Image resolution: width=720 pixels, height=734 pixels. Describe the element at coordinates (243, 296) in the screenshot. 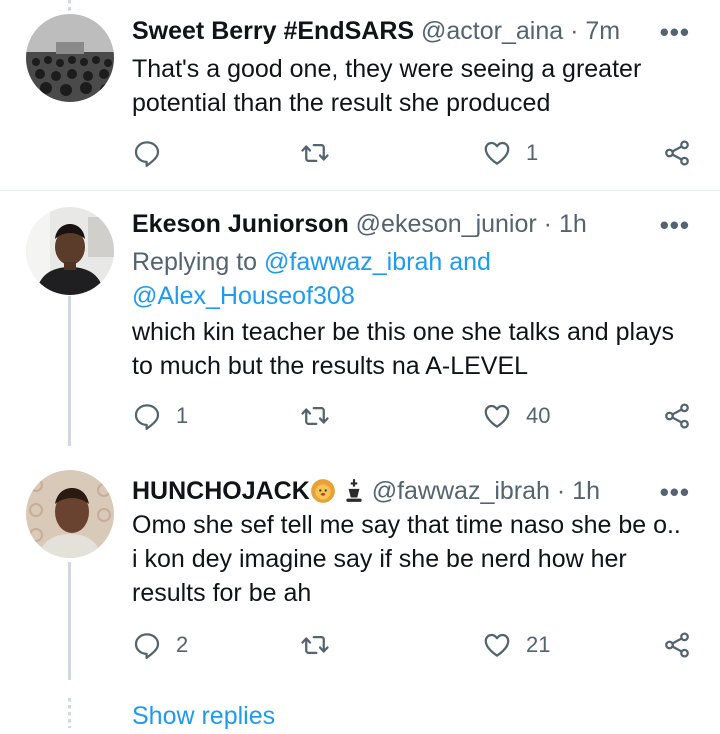

I see `mention-link: @Alex_Houseof308` at that location.